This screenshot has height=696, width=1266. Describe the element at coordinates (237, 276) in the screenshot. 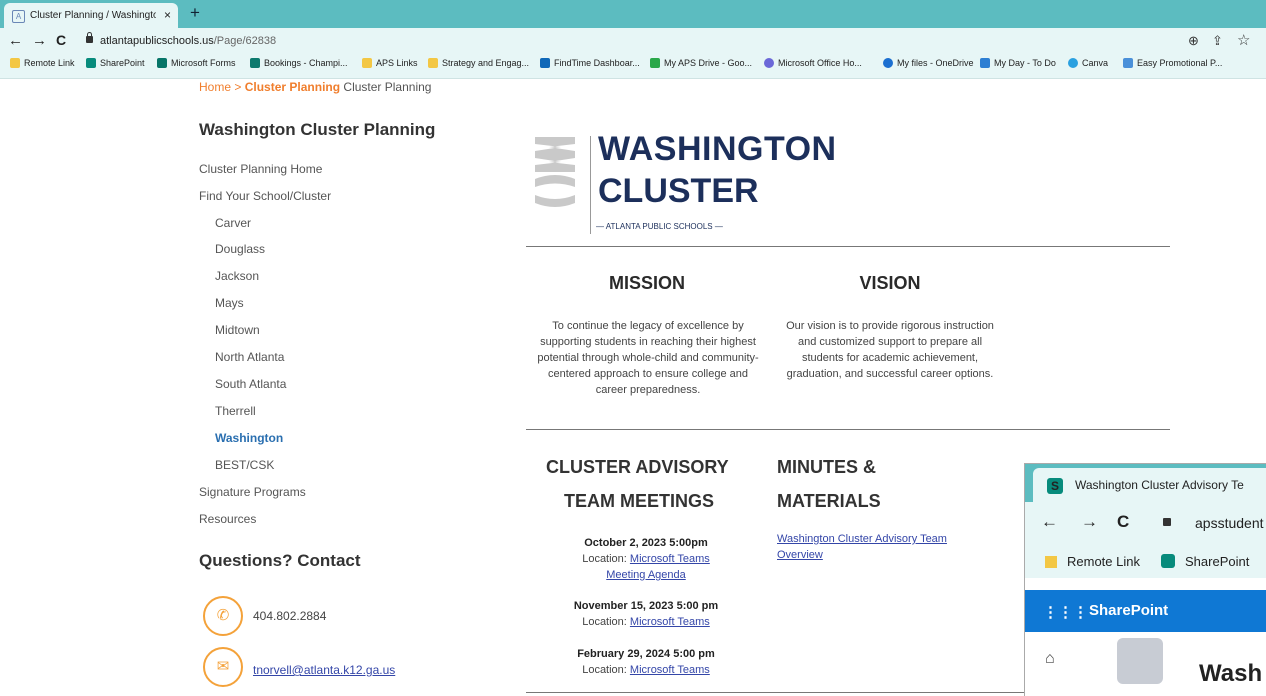

I see `sidebar-item-jackson: Jackson` at that location.